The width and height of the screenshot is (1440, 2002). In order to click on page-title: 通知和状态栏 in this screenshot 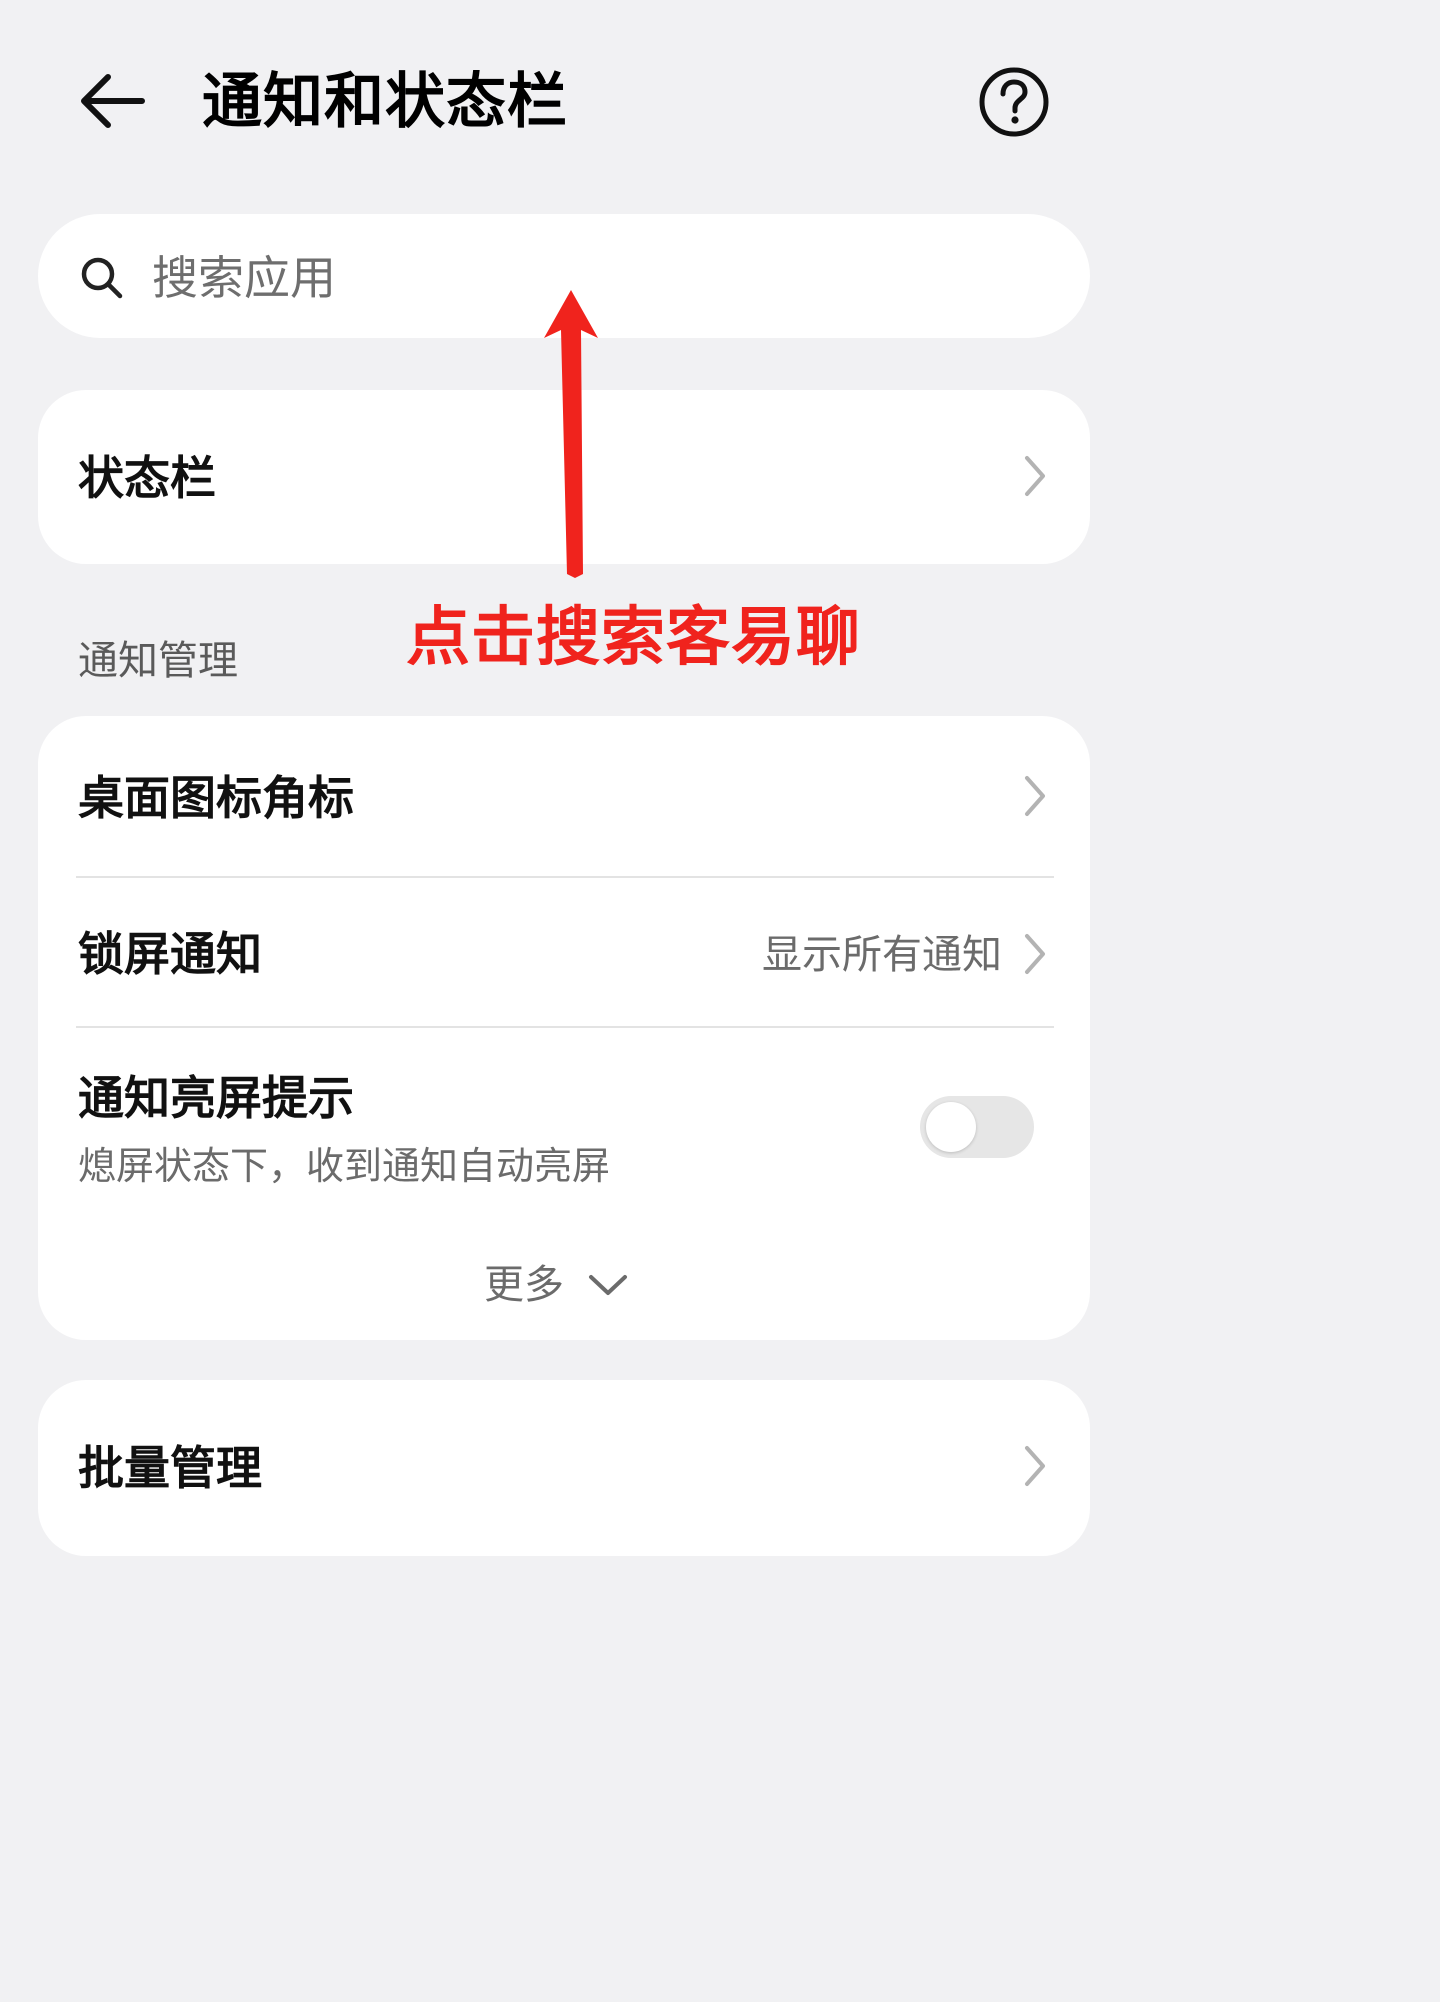, I will do `click(385, 102)`.